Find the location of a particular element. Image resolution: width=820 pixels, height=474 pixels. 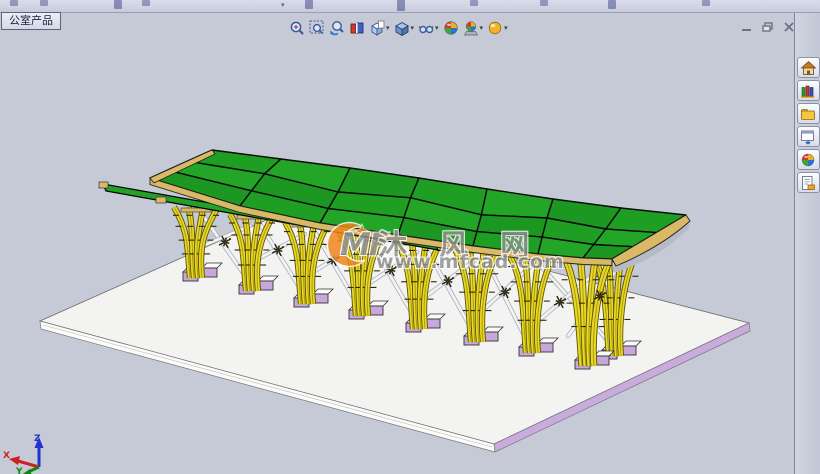

solidworks-resources-icon is located at coordinates (808, 67).